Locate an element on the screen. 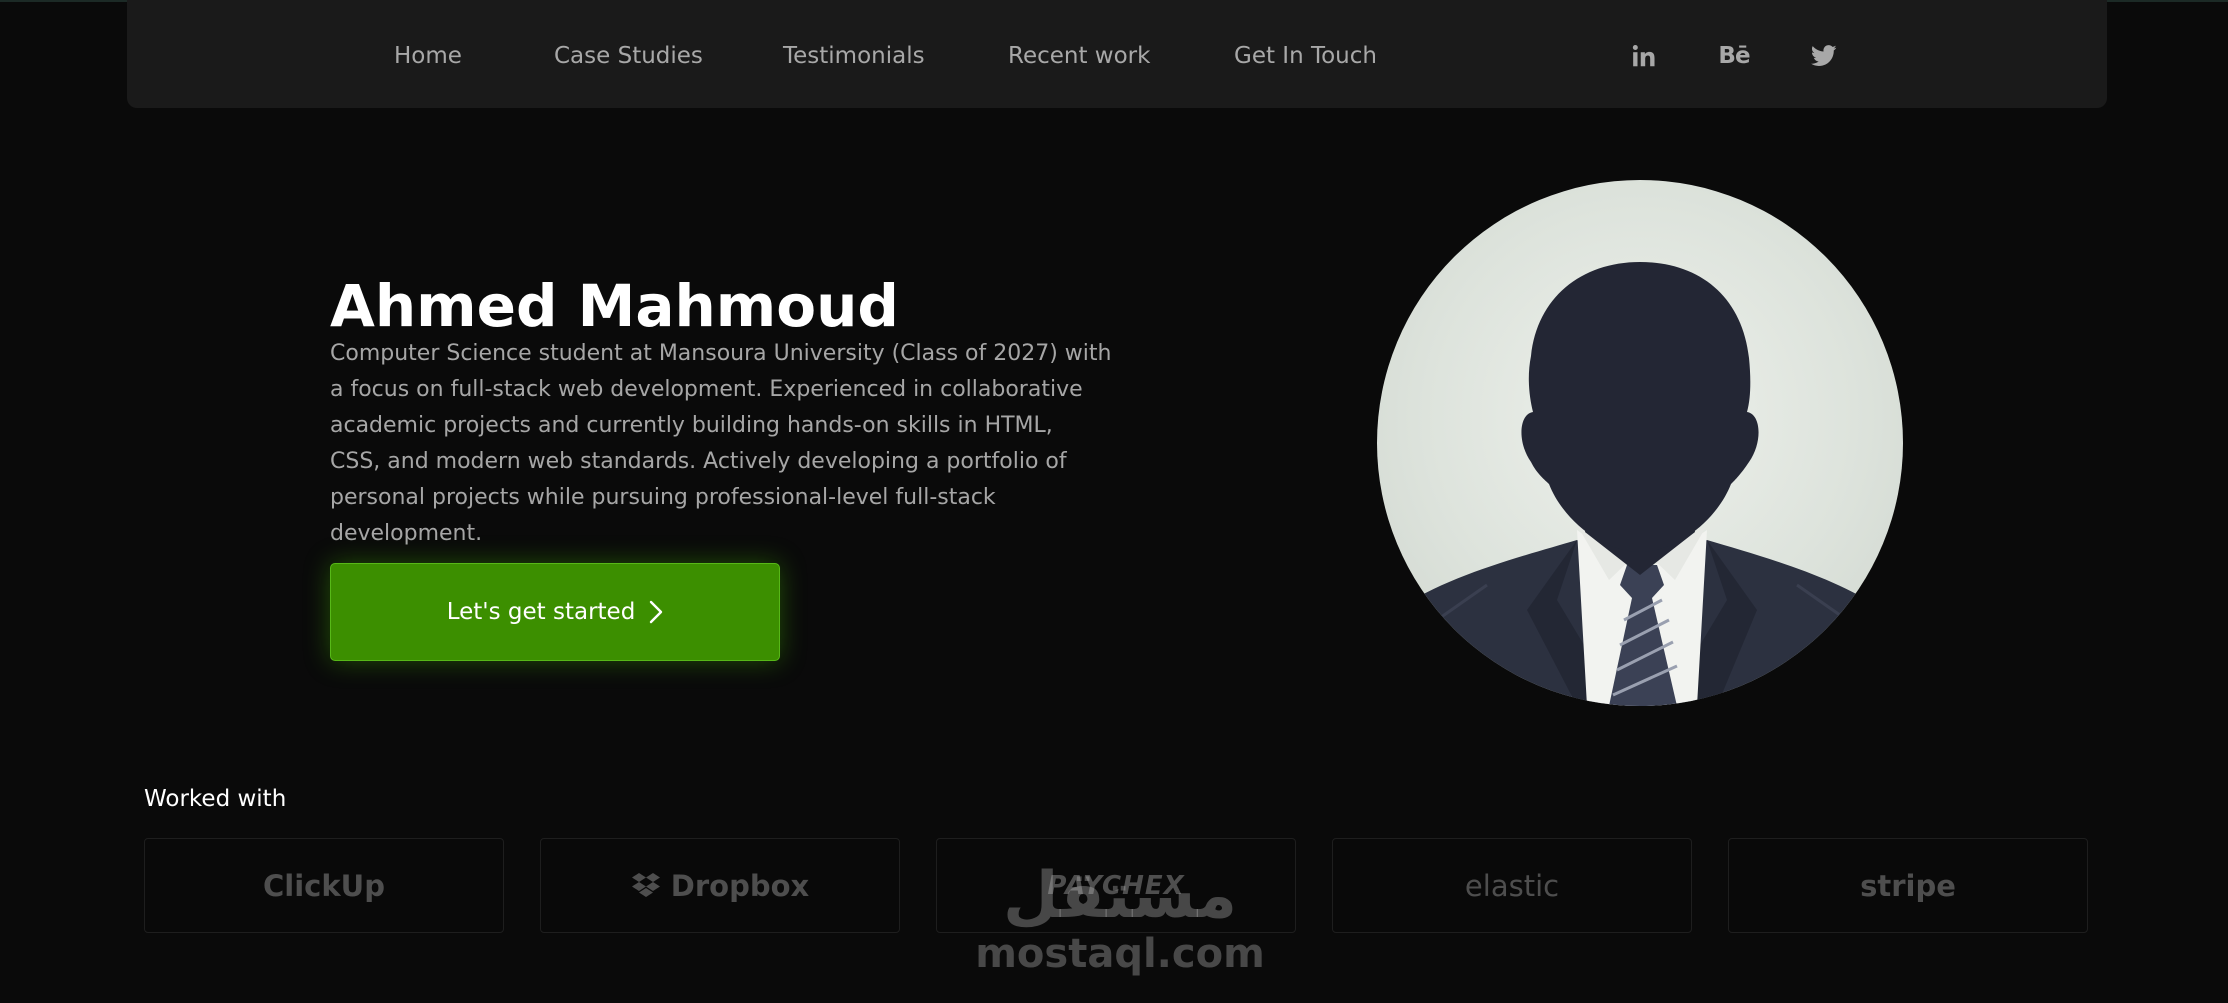  logo-card-dropbox: Dropbox is located at coordinates (720, 885).